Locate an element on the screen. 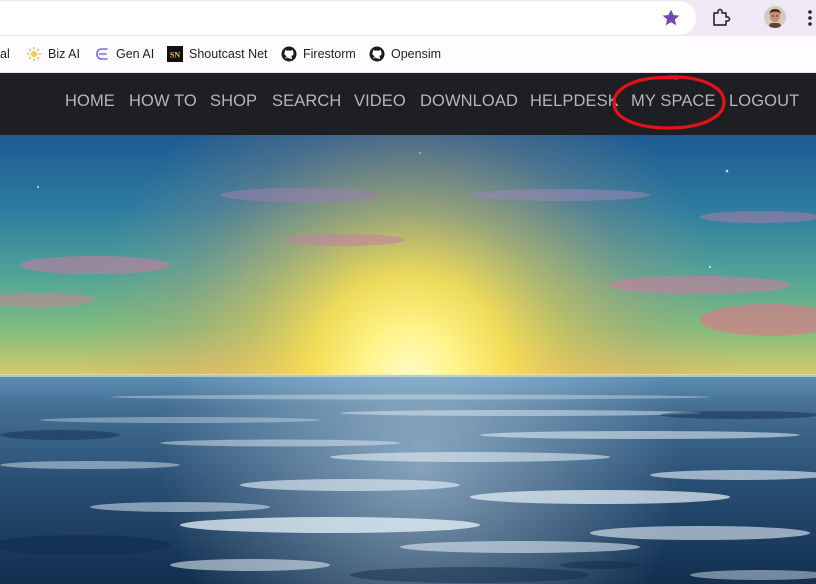 Image resolution: width=816 pixels, height=584 pixels. annotation-circle is located at coordinates (669, 102).